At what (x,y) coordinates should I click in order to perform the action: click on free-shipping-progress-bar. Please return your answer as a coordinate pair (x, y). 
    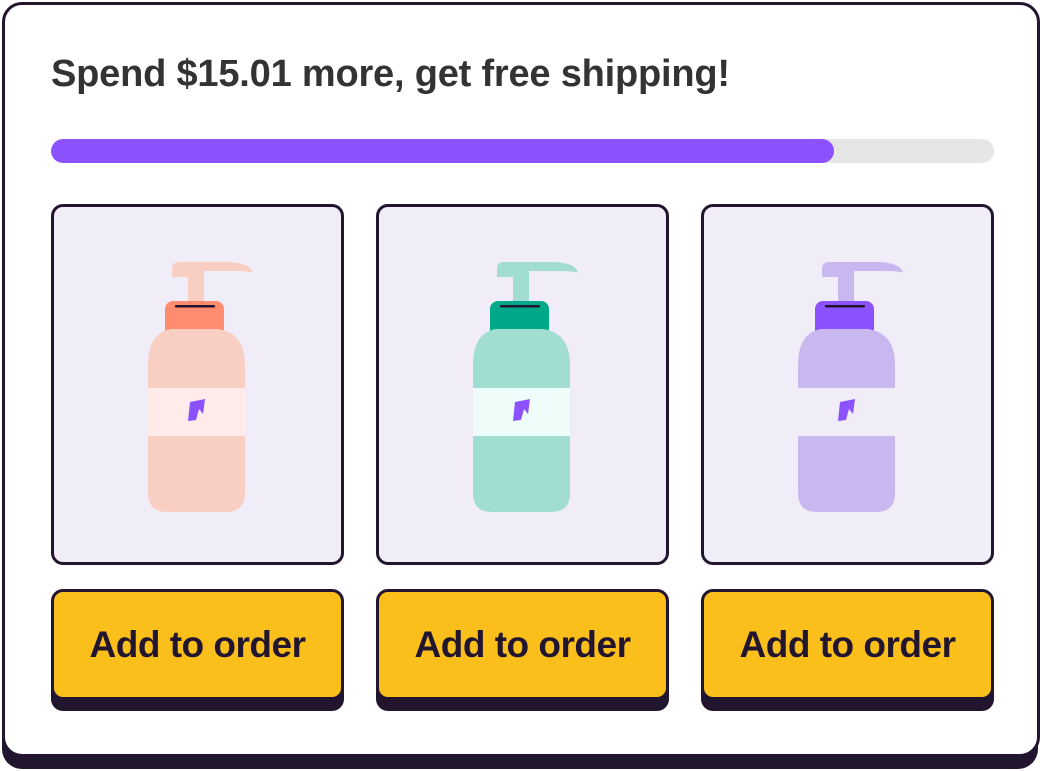
    Looking at the image, I should click on (522, 151).